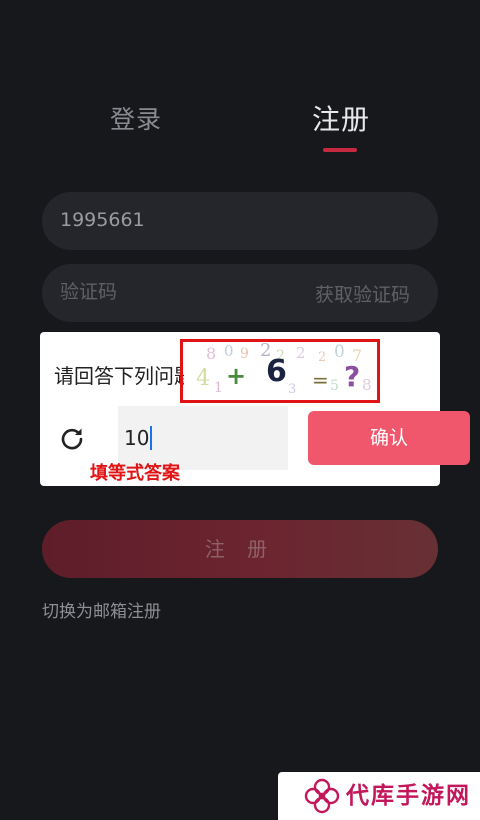  Describe the element at coordinates (352, 376) in the screenshot. I see `captcha-question-mark: ?` at that location.